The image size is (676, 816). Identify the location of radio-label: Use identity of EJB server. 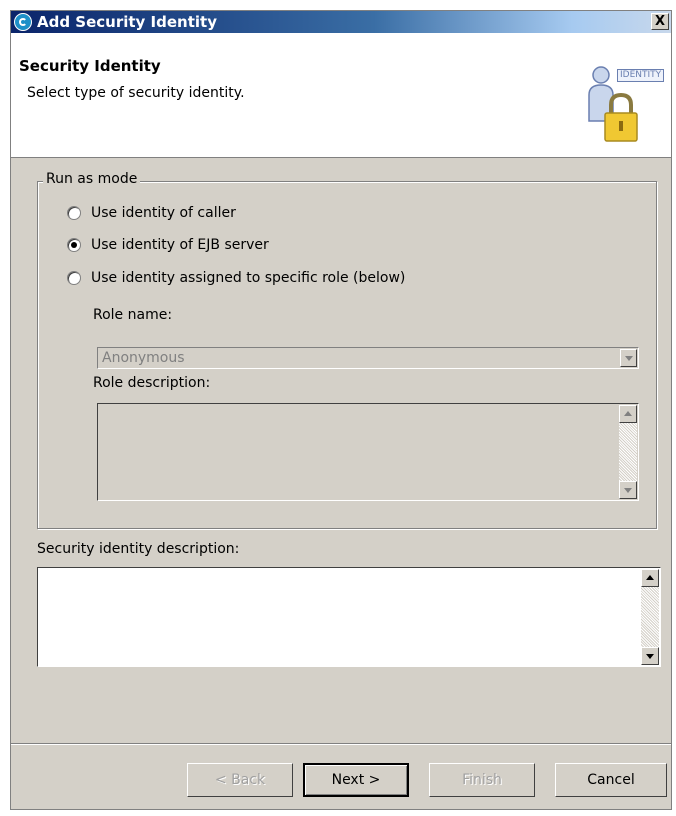
(180, 245).